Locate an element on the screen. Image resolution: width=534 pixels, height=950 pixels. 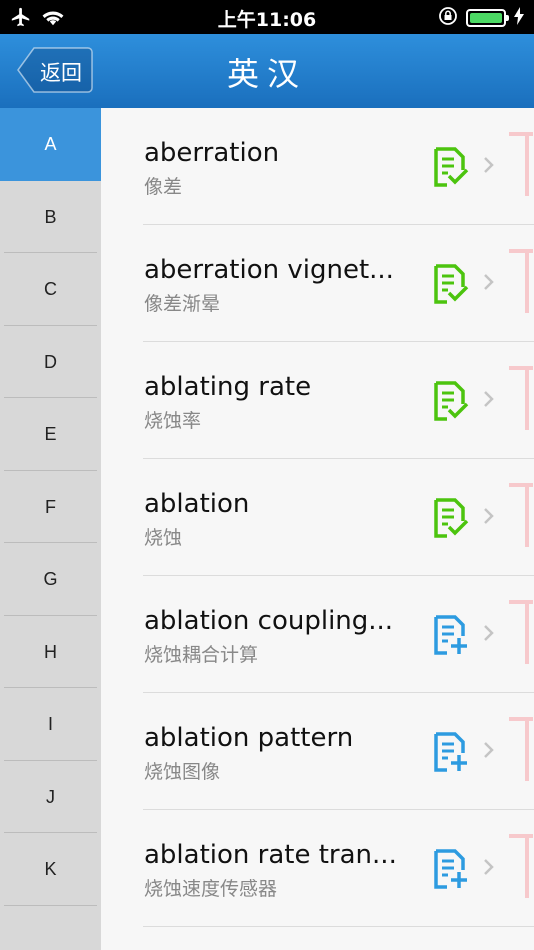
list-item: aberration 像差 is located at coordinates (317, 166).